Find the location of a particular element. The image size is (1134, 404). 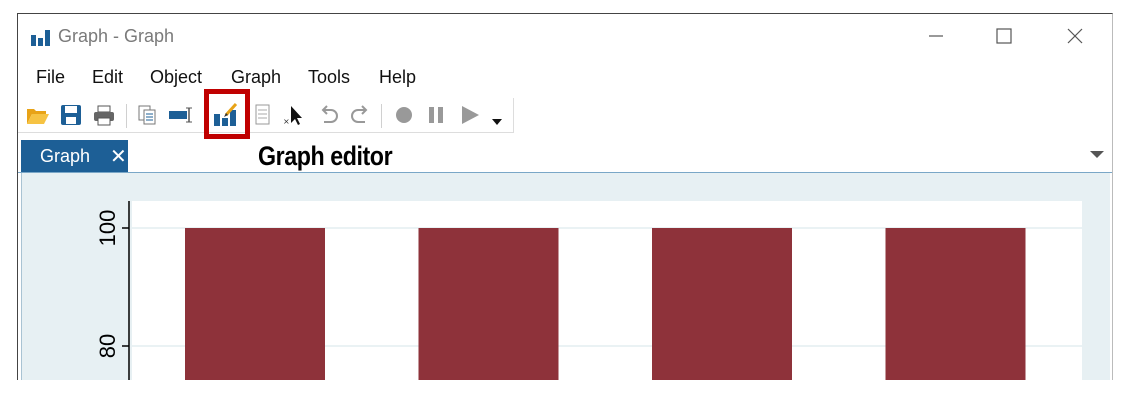

open-button is located at coordinates (38, 115).